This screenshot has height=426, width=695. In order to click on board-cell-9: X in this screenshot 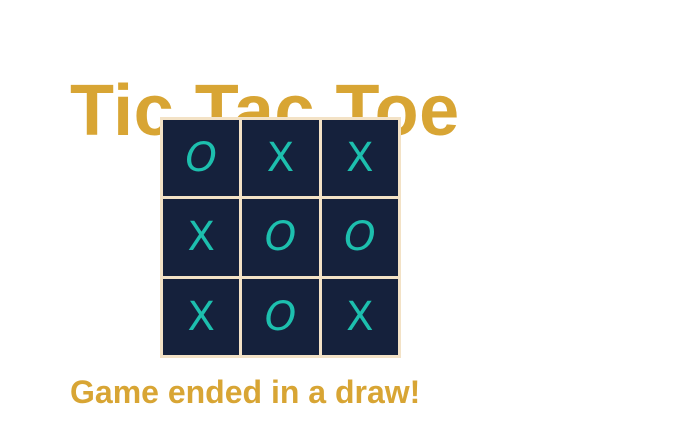, I will do `click(359, 316)`.